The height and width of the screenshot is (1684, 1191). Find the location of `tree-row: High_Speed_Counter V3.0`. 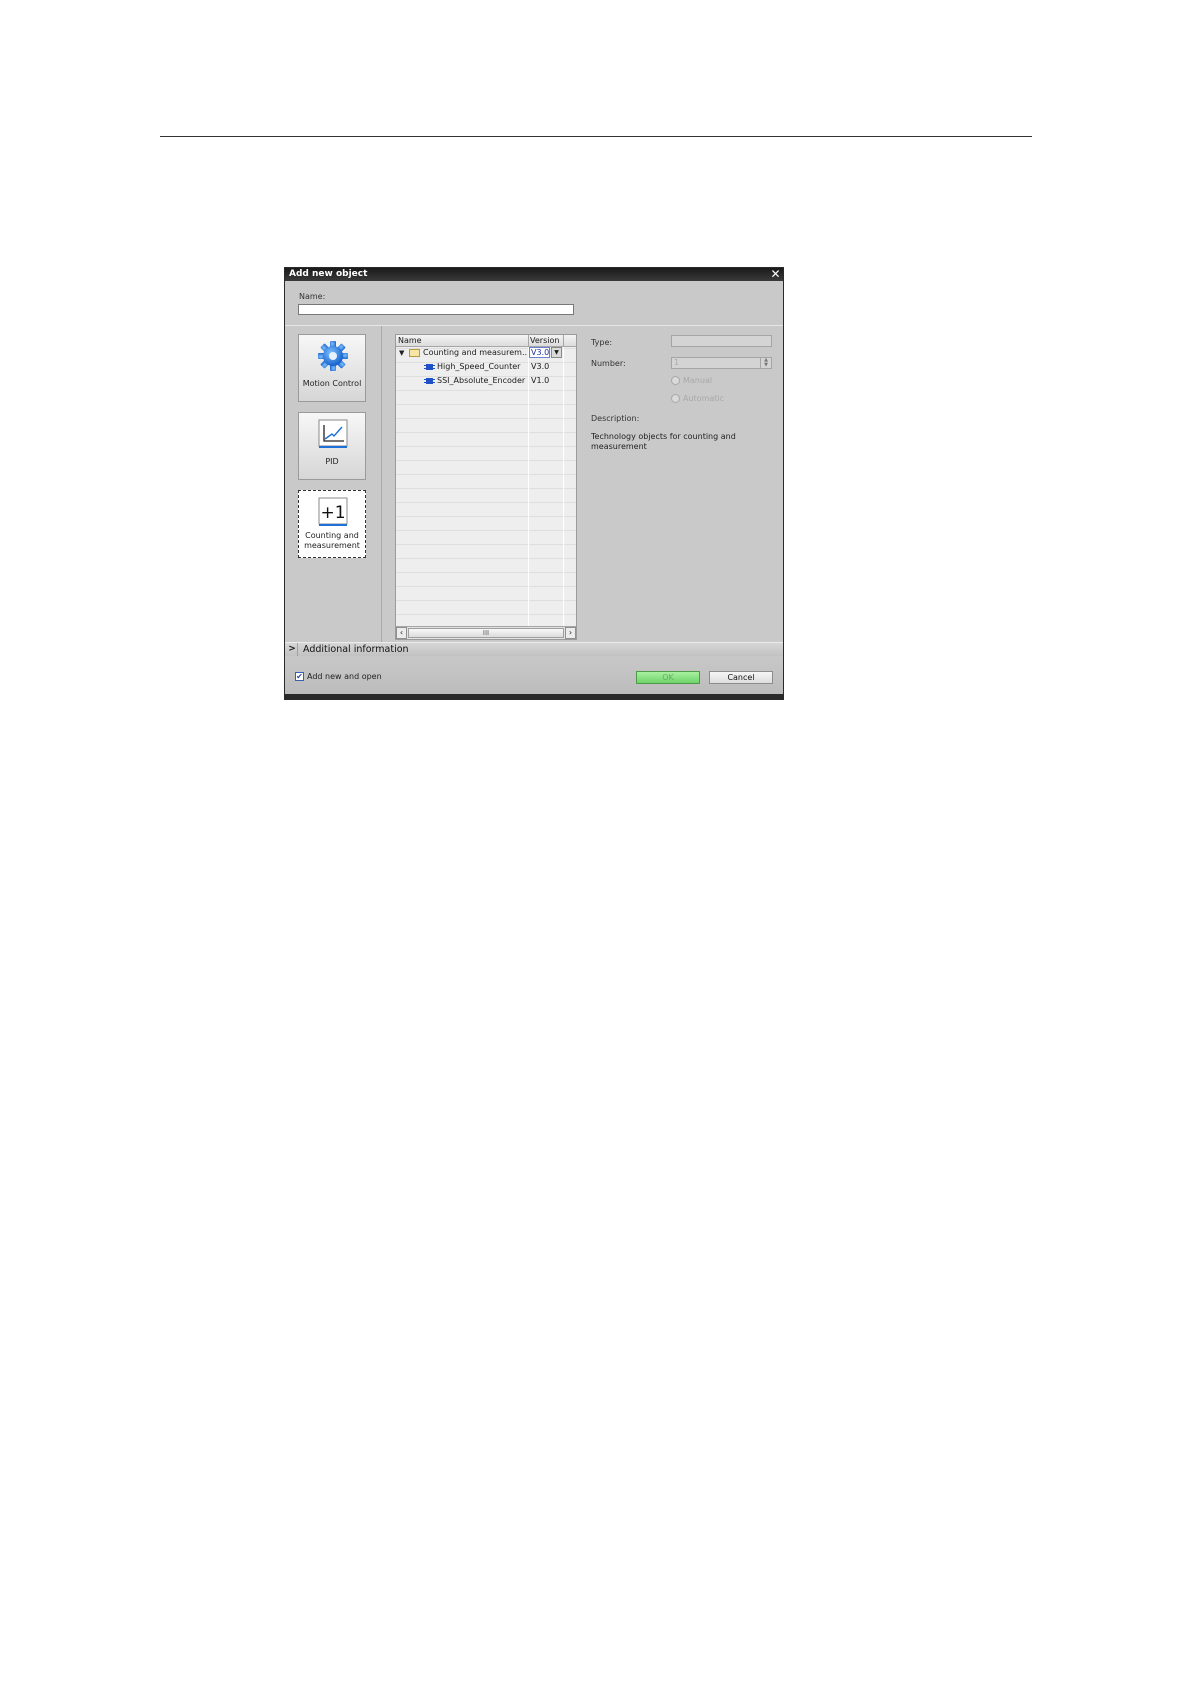

tree-row: High_Speed_Counter V3.0 is located at coordinates (486, 366).